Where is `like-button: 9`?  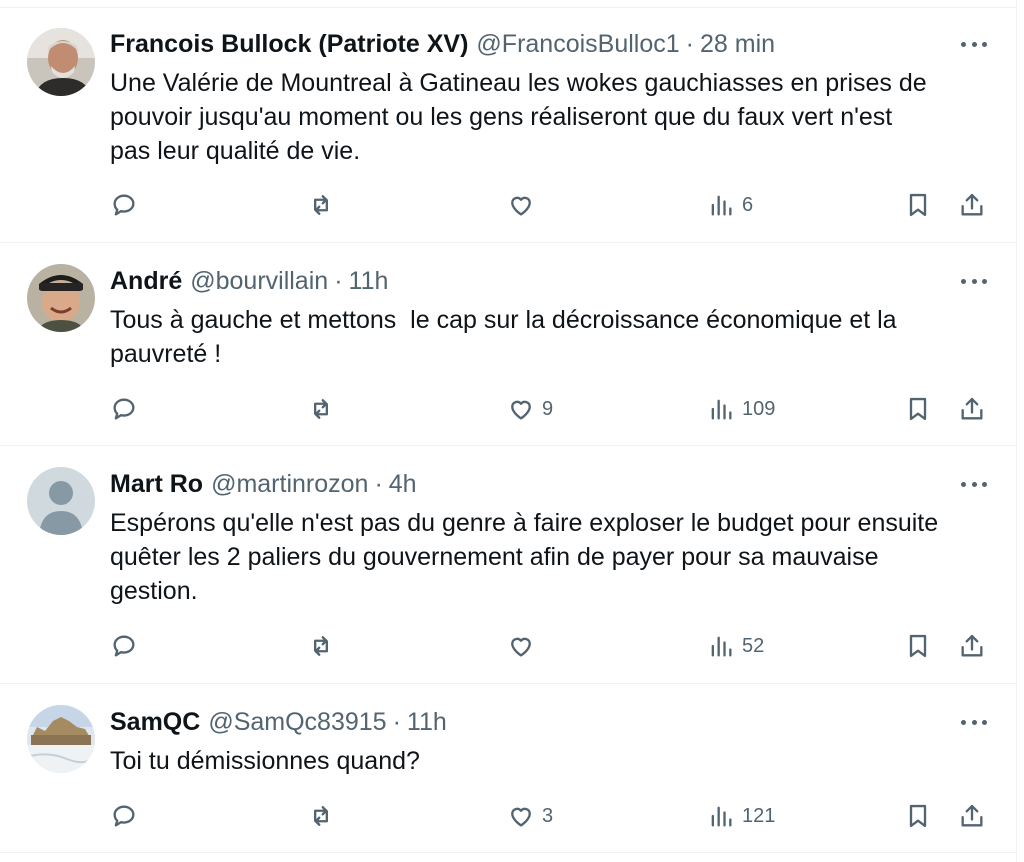 like-button: 9 is located at coordinates (530, 409).